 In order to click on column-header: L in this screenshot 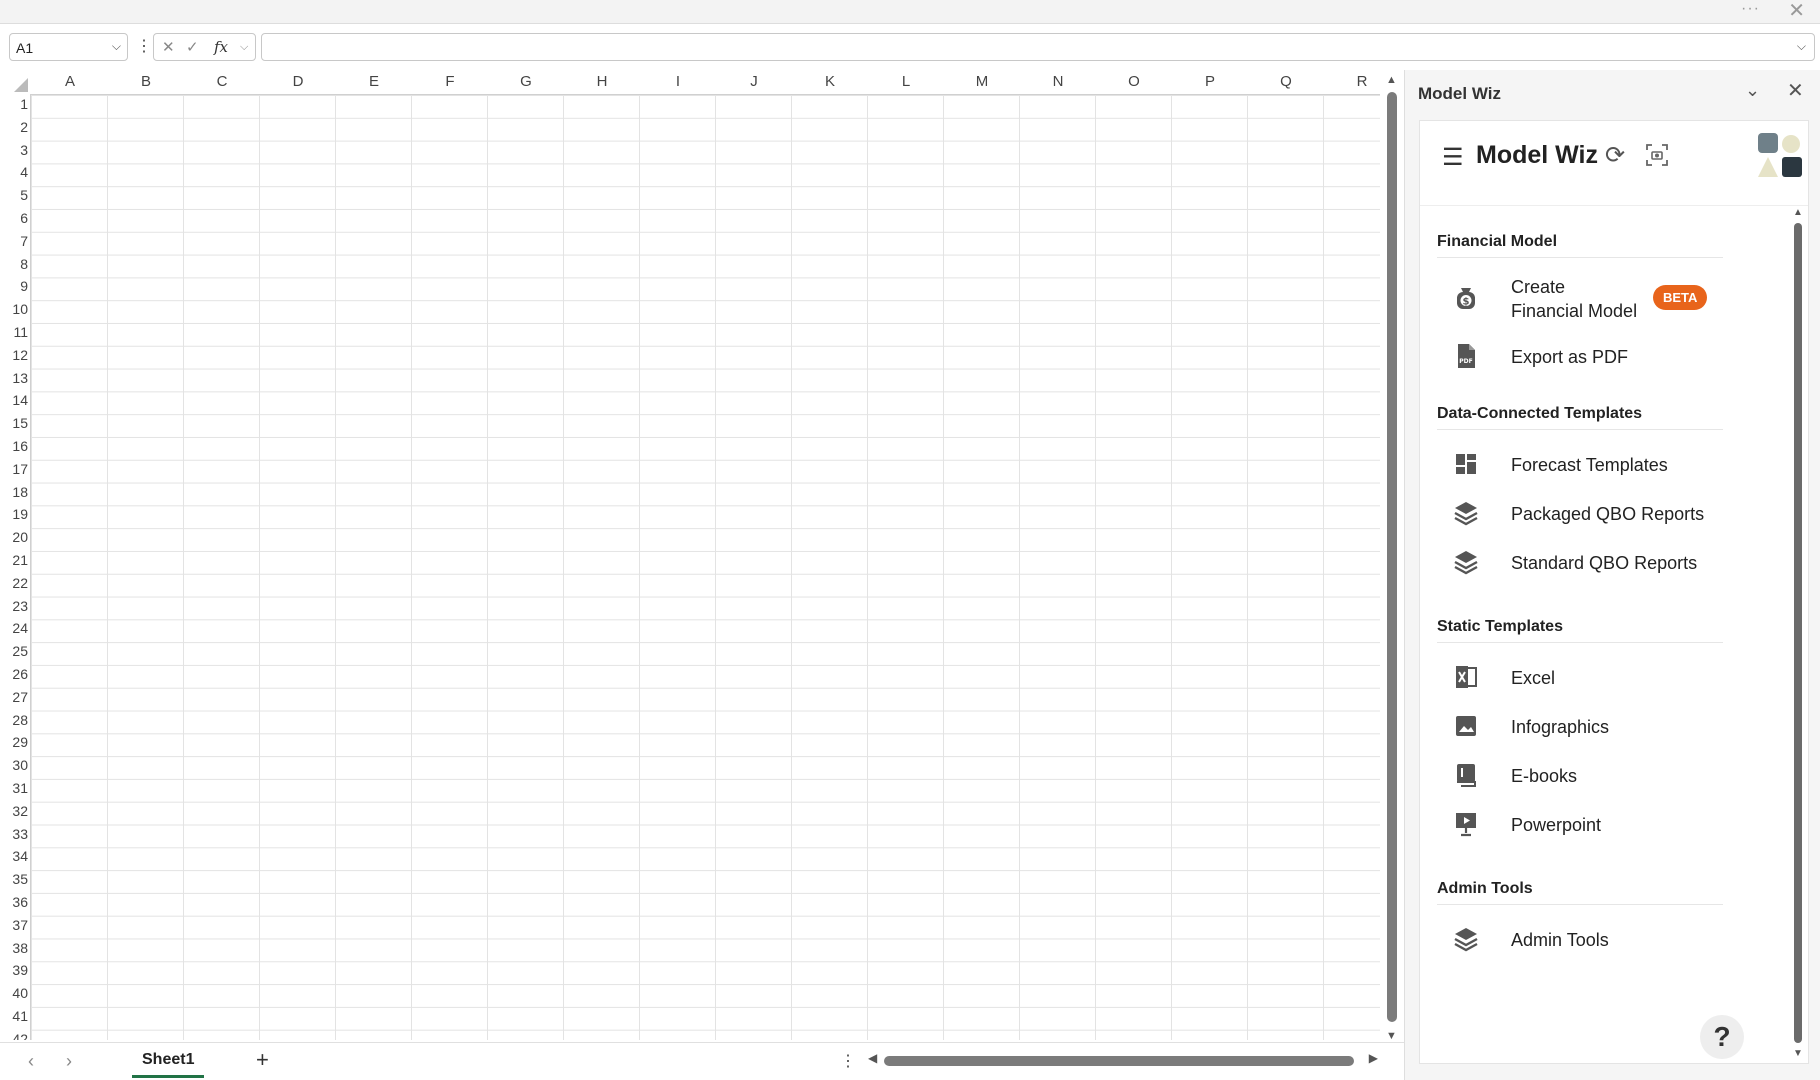, I will do `click(906, 81)`.